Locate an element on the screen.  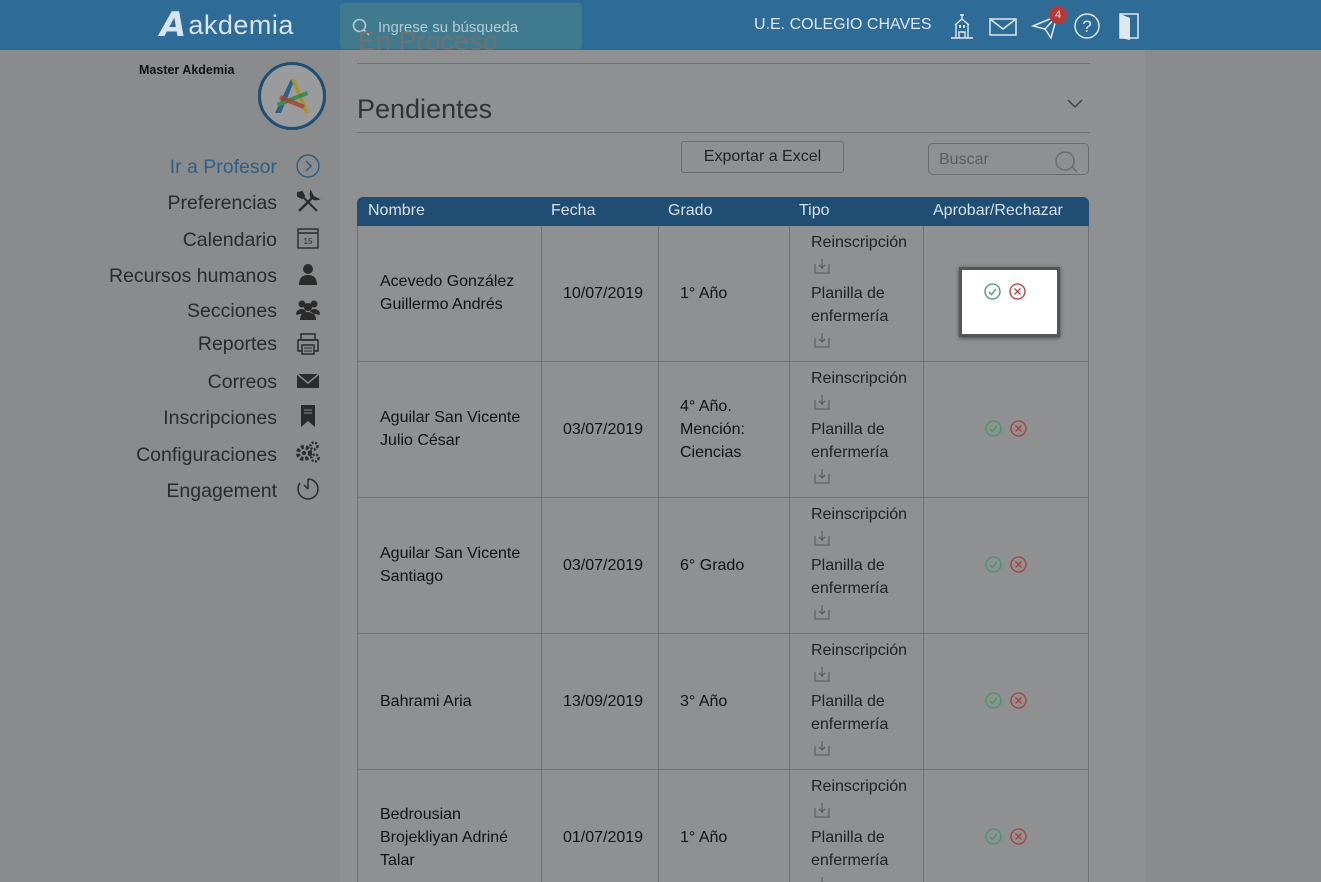
tools-icon is located at coordinates (308, 202).